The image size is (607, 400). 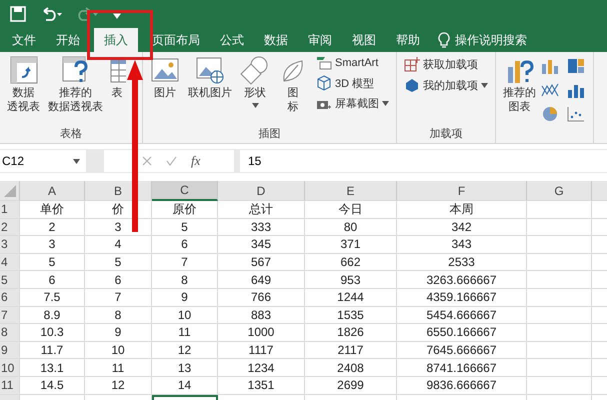 I want to click on row-header: 6, so click(x=10, y=297).